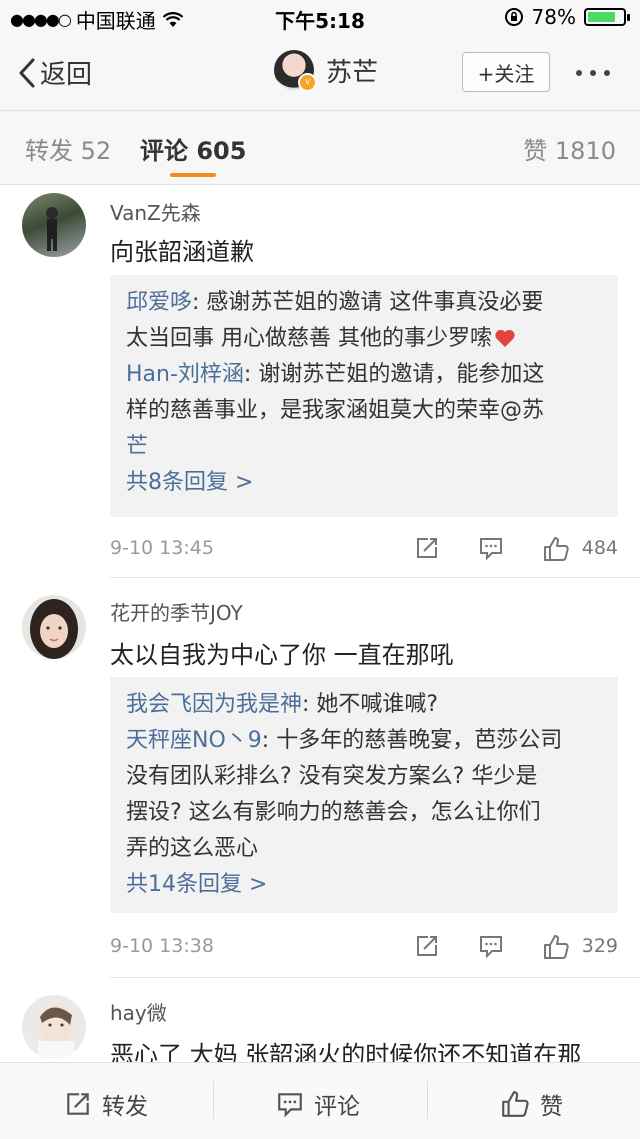  What do you see at coordinates (192, 848) in the screenshot?
I see `reply-text: 弄的这么恶心` at bounding box center [192, 848].